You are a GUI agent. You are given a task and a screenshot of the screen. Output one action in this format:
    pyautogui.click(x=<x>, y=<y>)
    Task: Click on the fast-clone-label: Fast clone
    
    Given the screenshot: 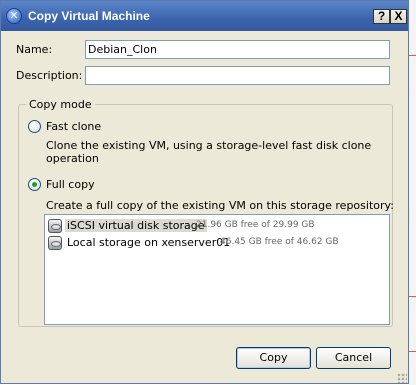 What is the action you would take?
    pyautogui.click(x=73, y=126)
    